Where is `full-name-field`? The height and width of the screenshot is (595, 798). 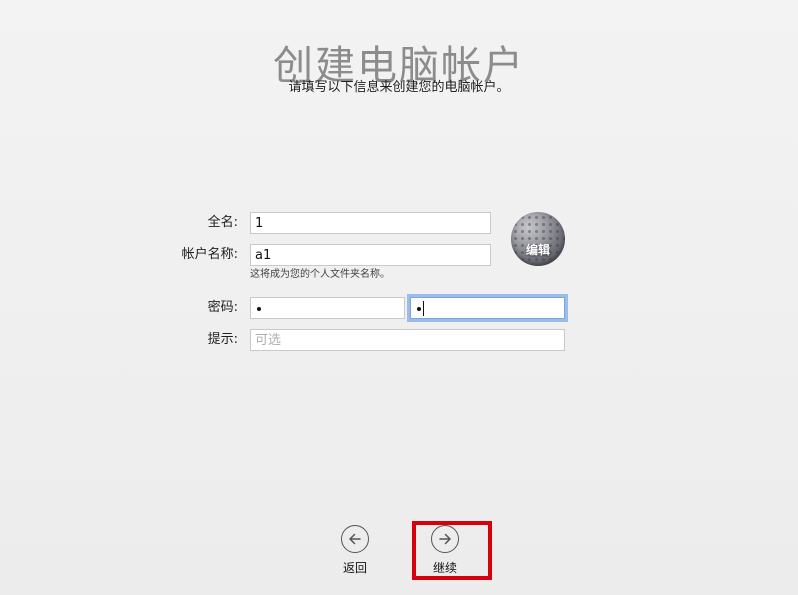 full-name-field is located at coordinates (370, 223).